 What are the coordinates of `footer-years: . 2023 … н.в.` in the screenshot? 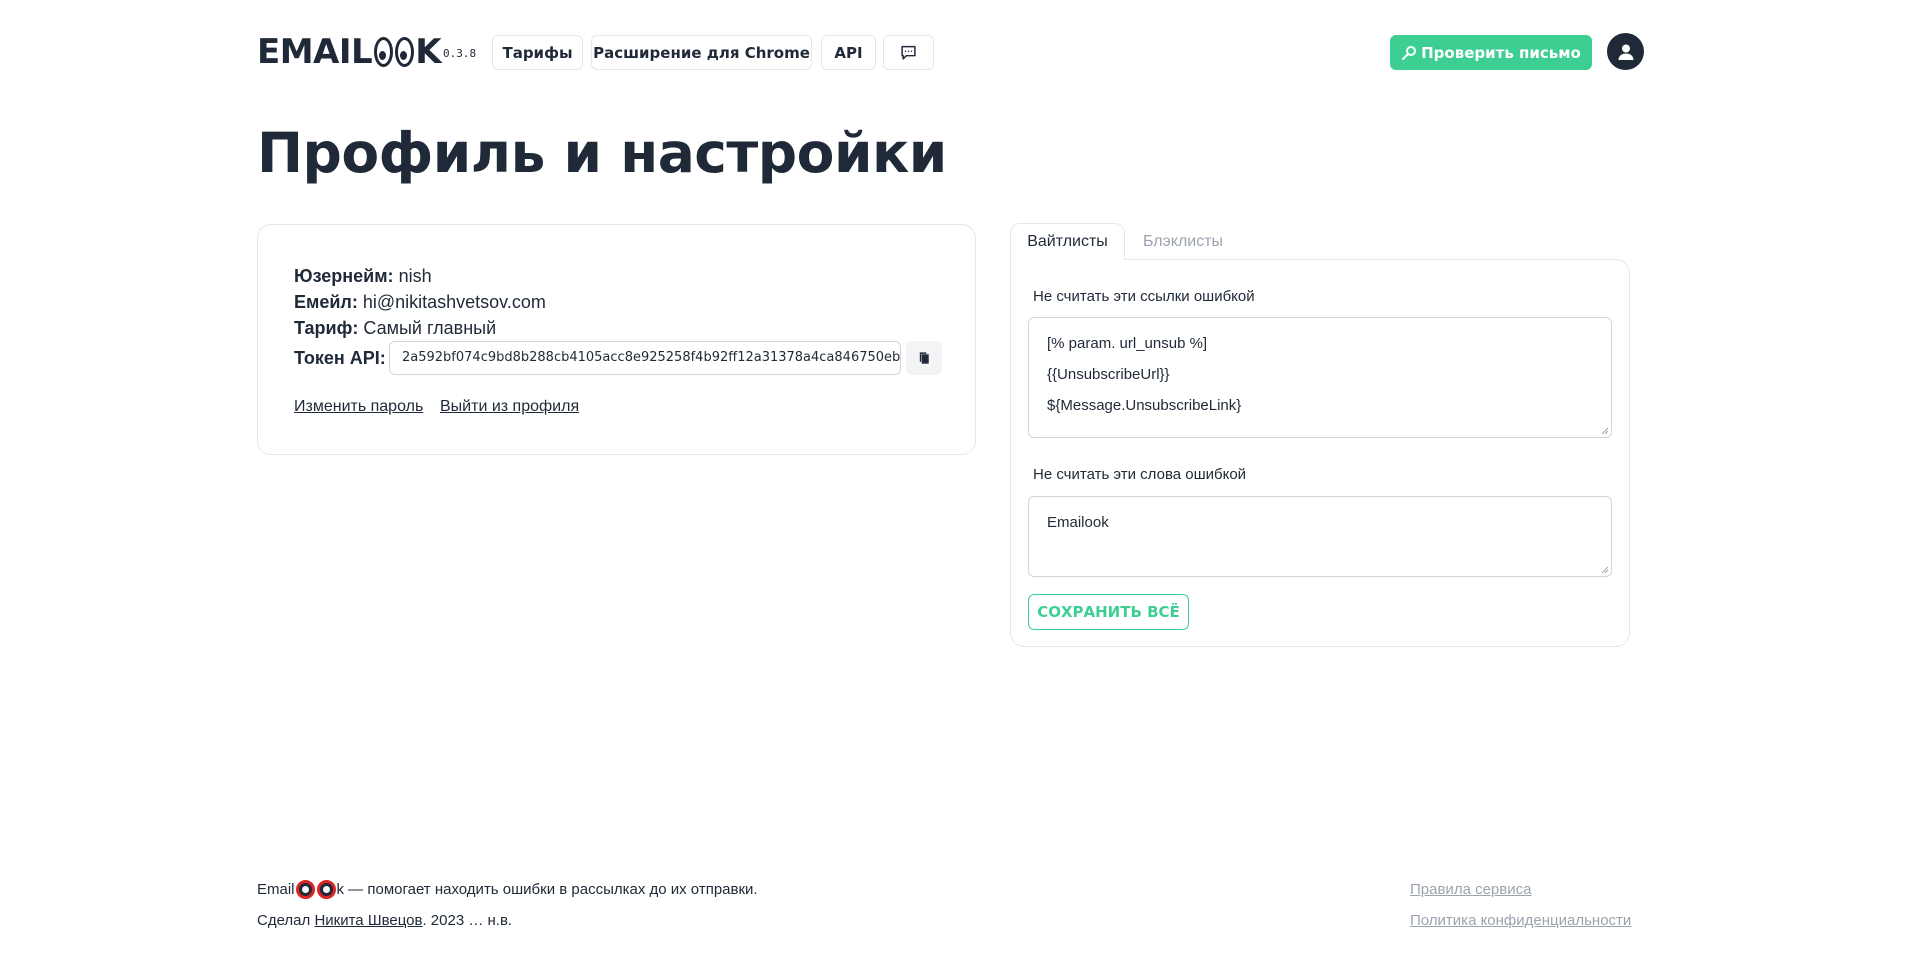 It's located at (467, 920).